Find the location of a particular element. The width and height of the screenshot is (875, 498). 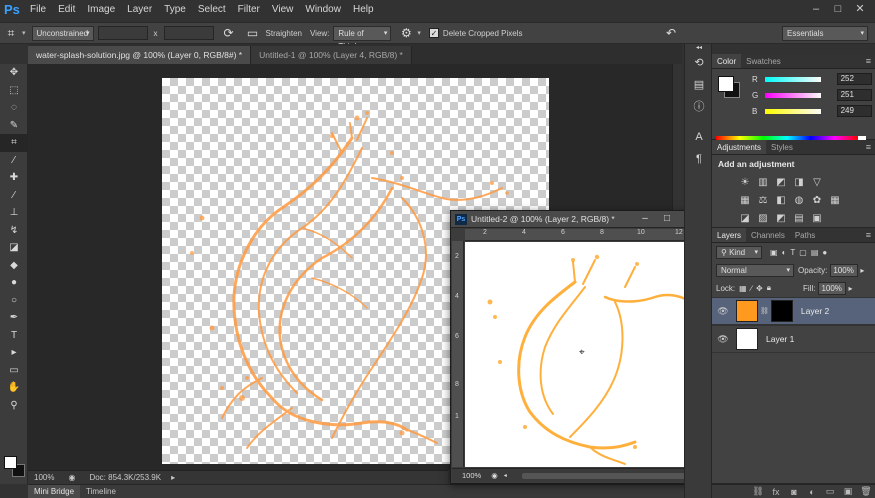

brush-tool-icon: ∕ is located at coordinates (14, 196).